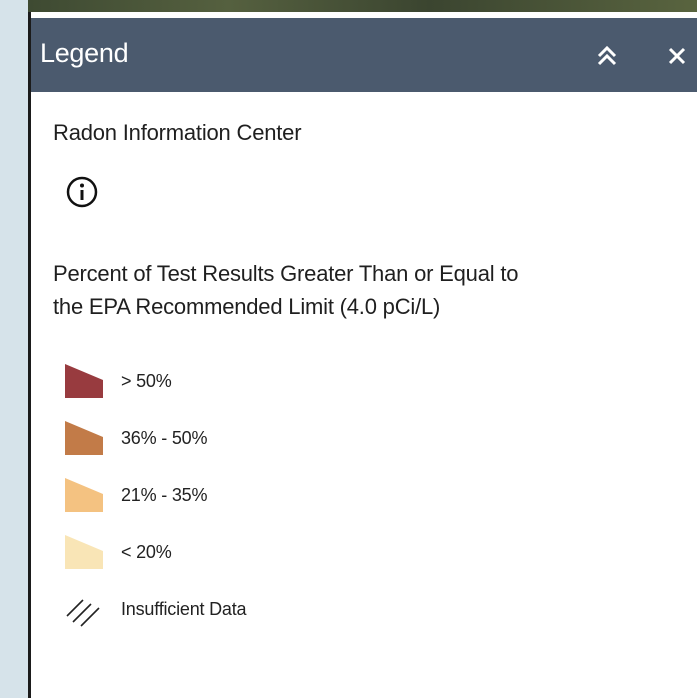 The height and width of the screenshot is (698, 697). What do you see at coordinates (263, 610) in the screenshot?
I see `legend-item-insufficient-data: Insufficient Data` at bounding box center [263, 610].